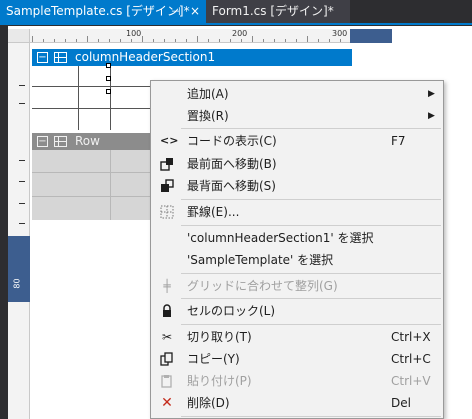  I want to click on menu-item-select-section: 'columnHeaderSection1' を選択, so click(297, 238).